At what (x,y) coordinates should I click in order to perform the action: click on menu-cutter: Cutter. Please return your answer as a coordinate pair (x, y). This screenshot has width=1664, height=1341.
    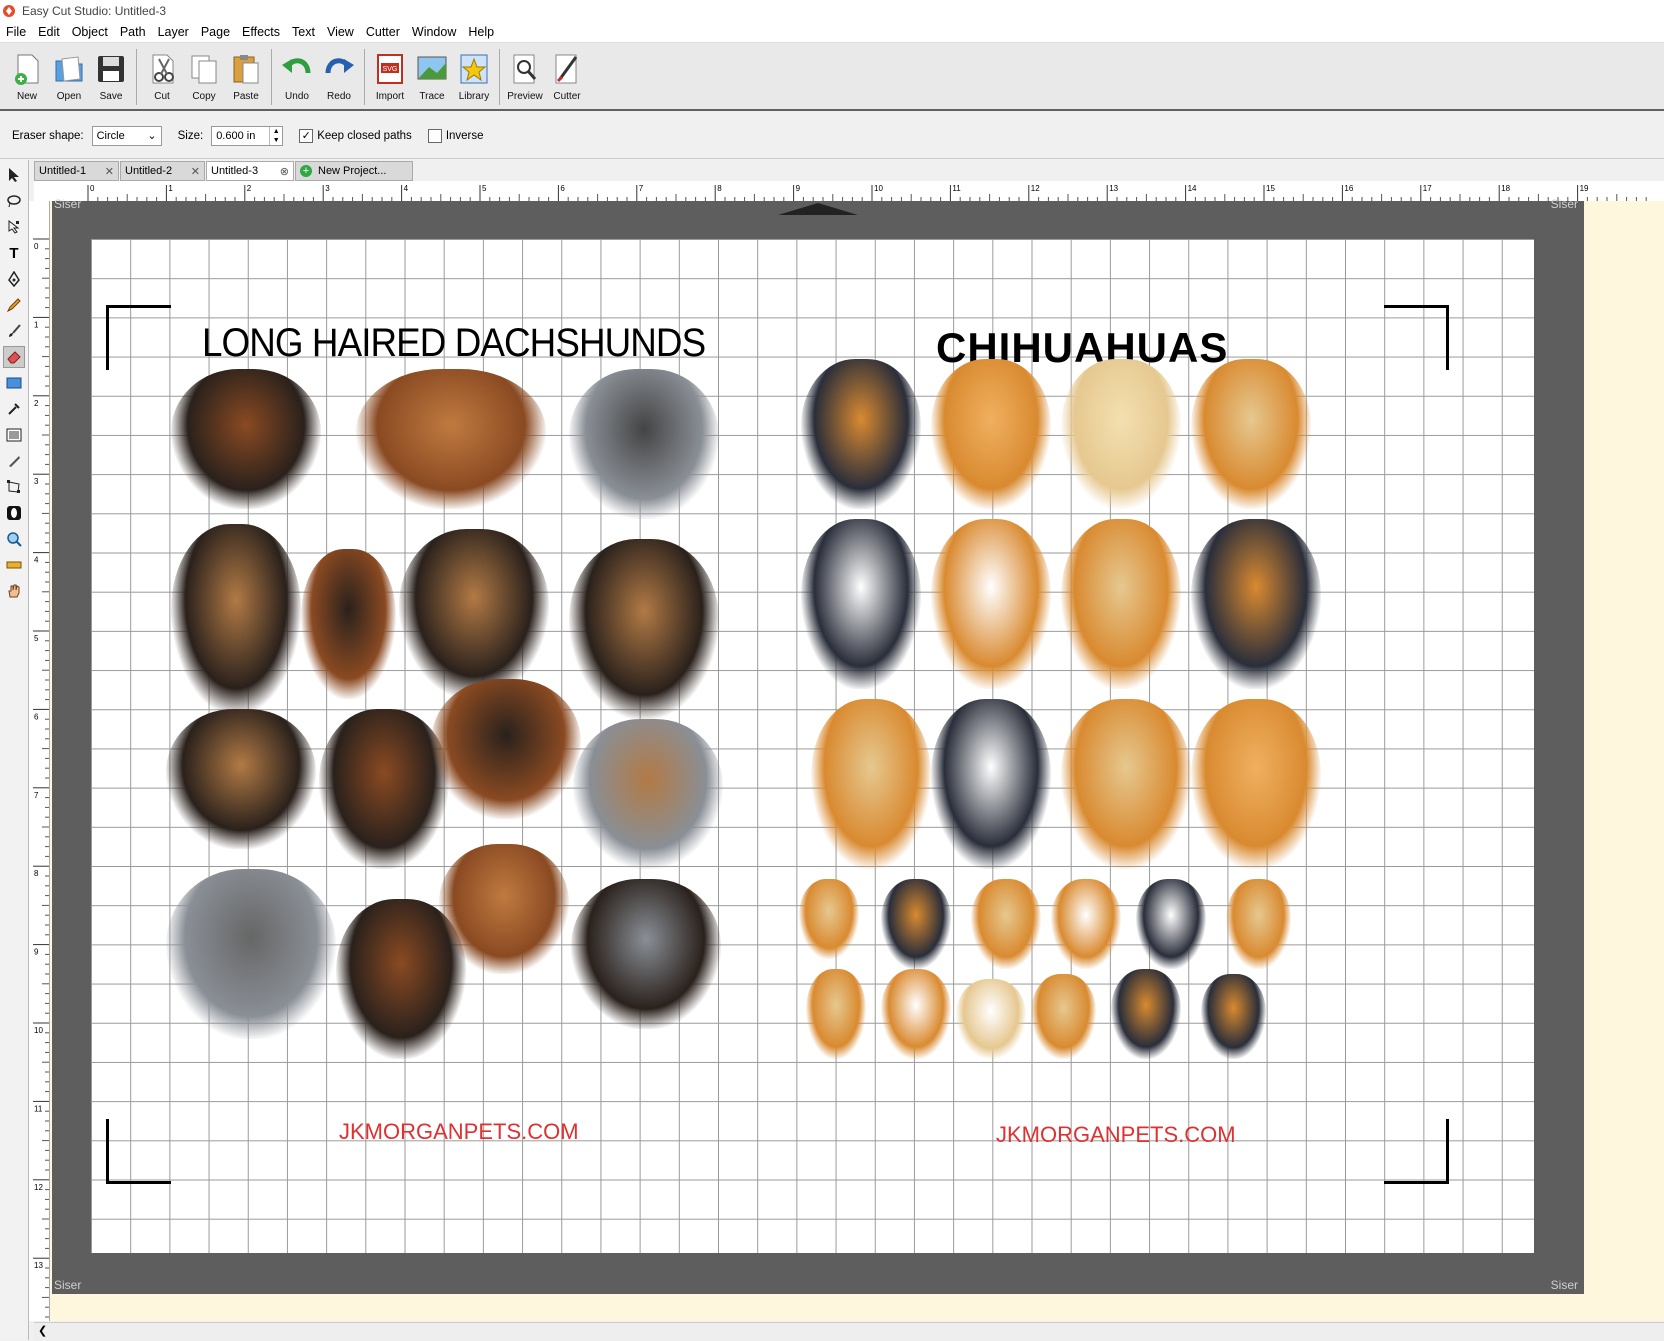
    Looking at the image, I should click on (383, 32).